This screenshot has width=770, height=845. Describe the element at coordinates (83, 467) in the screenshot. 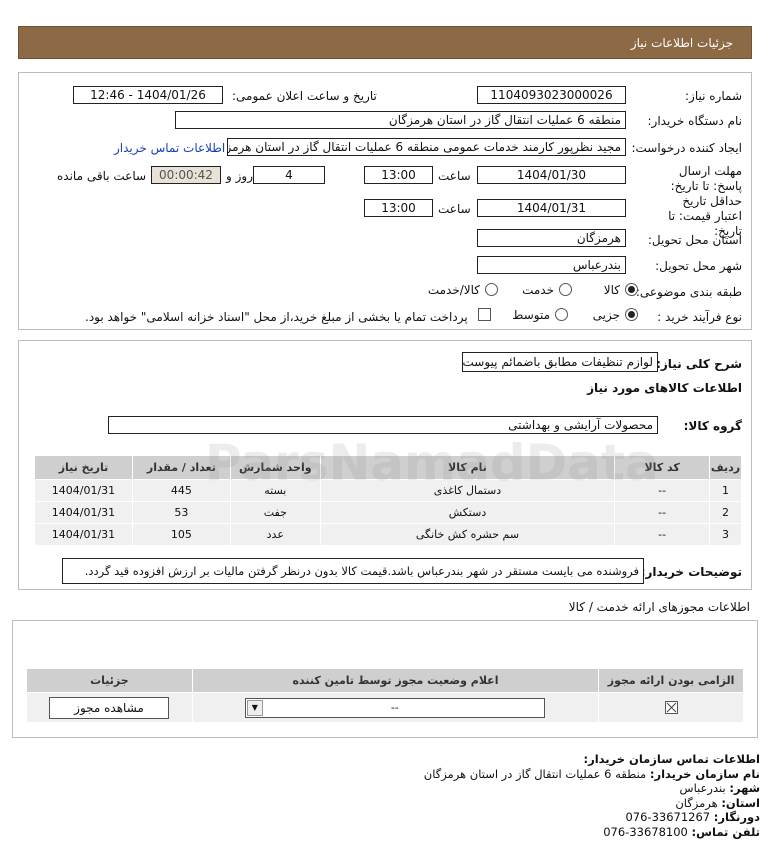

I see `col-need-date: تاریخ نیاز` at that location.